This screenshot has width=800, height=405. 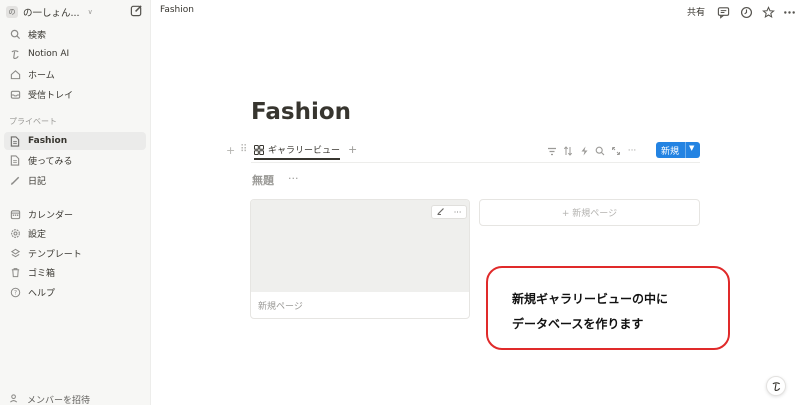 I want to click on sidebar-item-label: カレンダー, so click(x=51, y=215).